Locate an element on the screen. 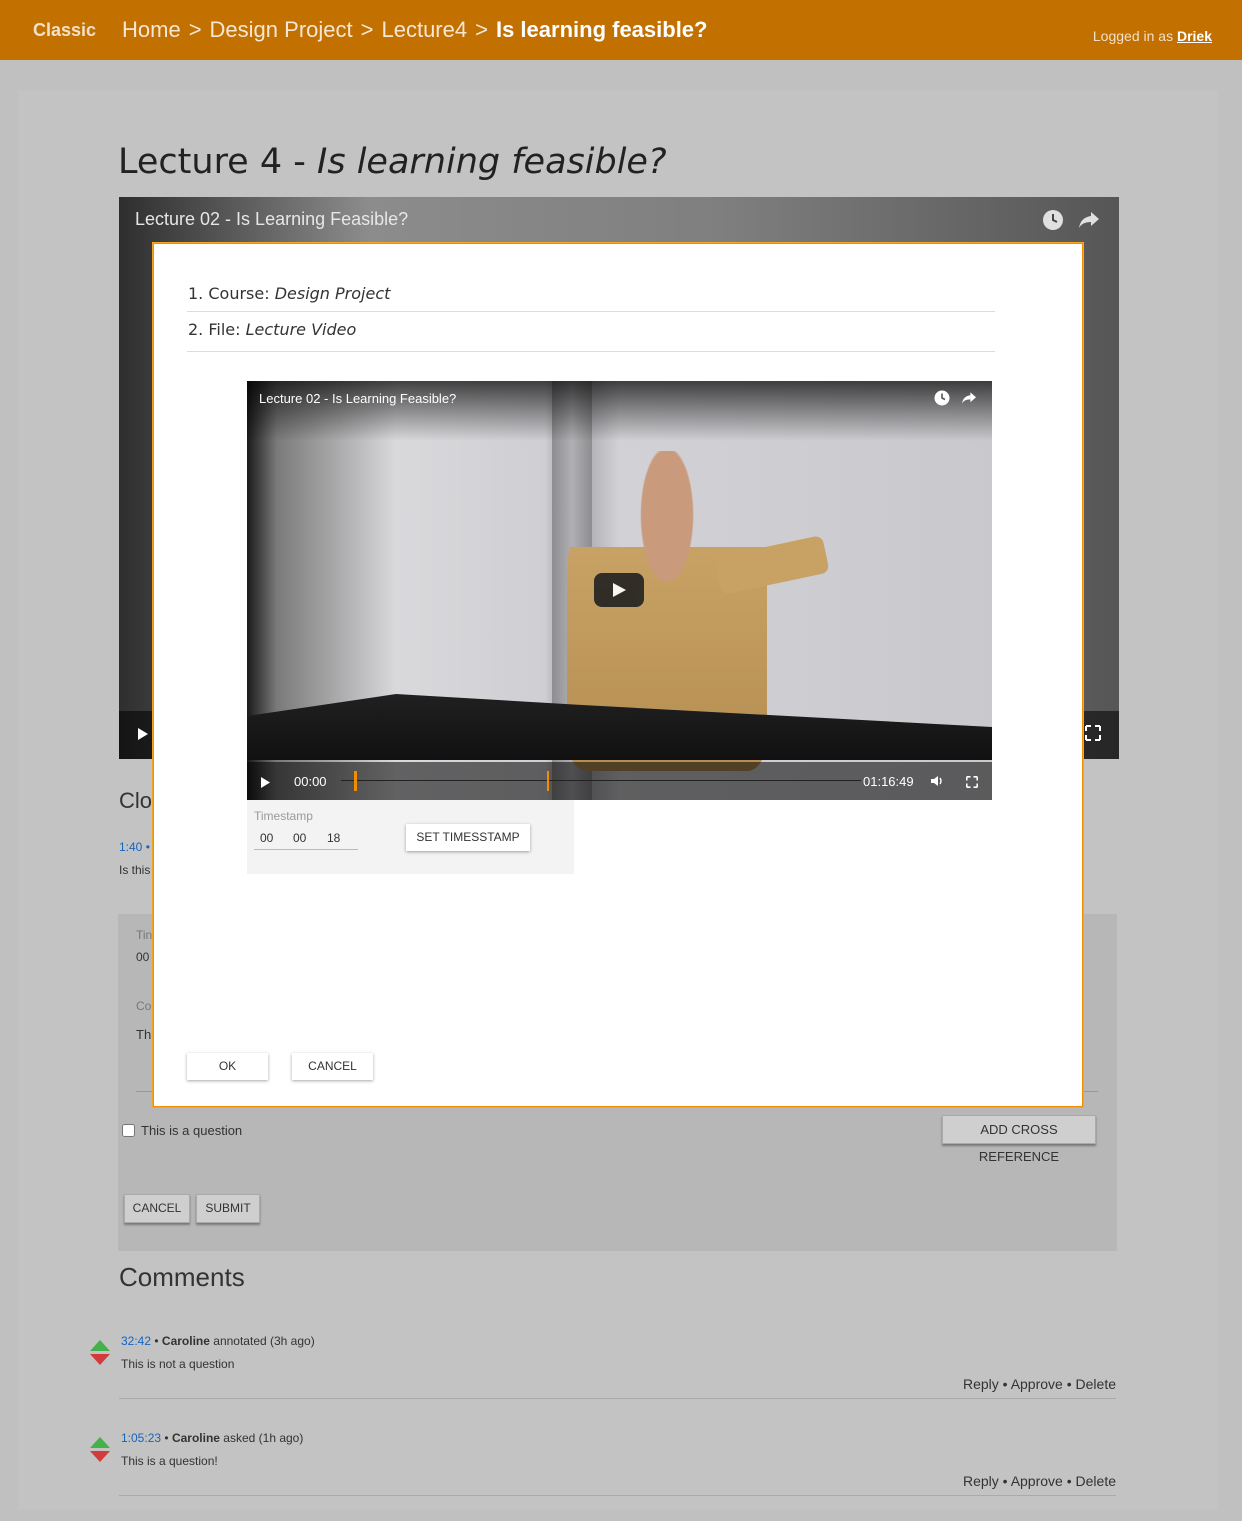 This screenshot has width=1242, height=1521. page-title: Lecture 4 - Is learning feasible? is located at coordinates (392, 162).